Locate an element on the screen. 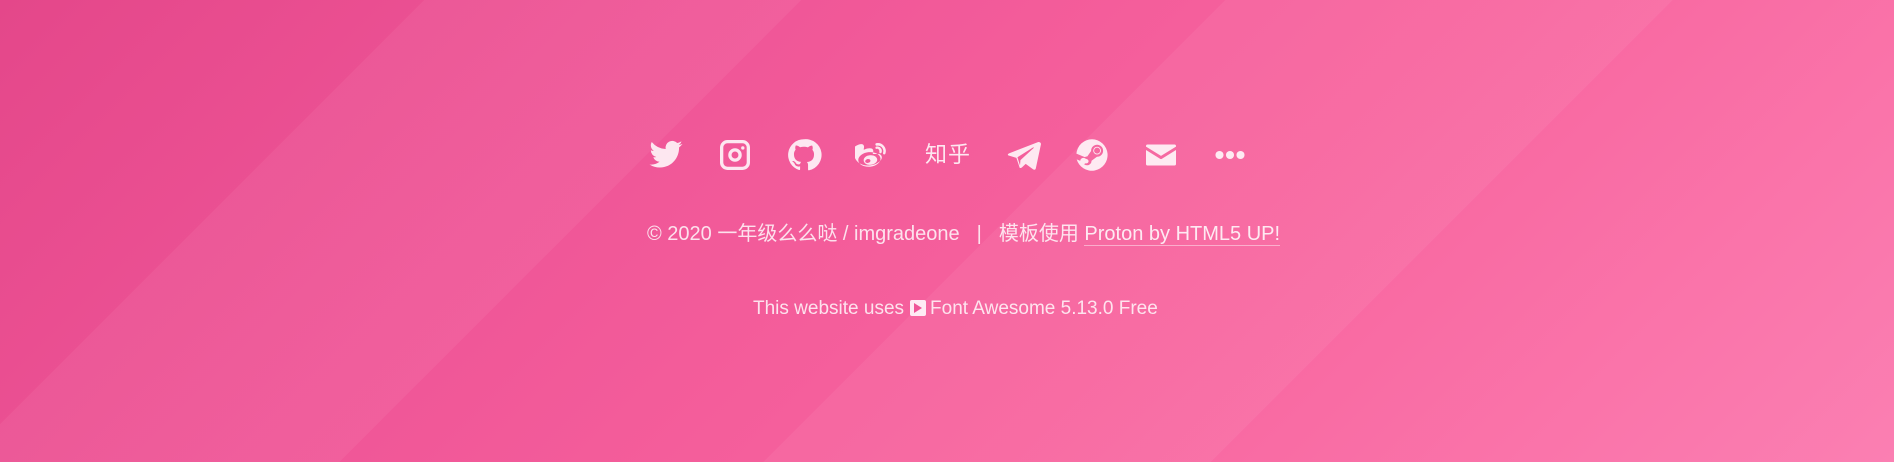 This screenshot has height=462, width=1894. template-label: 模板使用 is located at coordinates (1038, 234).